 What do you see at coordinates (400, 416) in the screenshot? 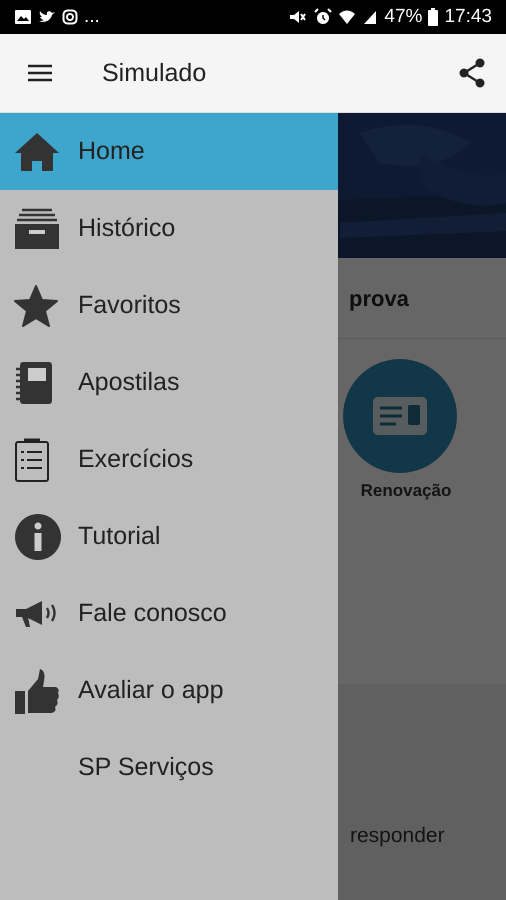
I see `id-card-icon` at bounding box center [400, 416].